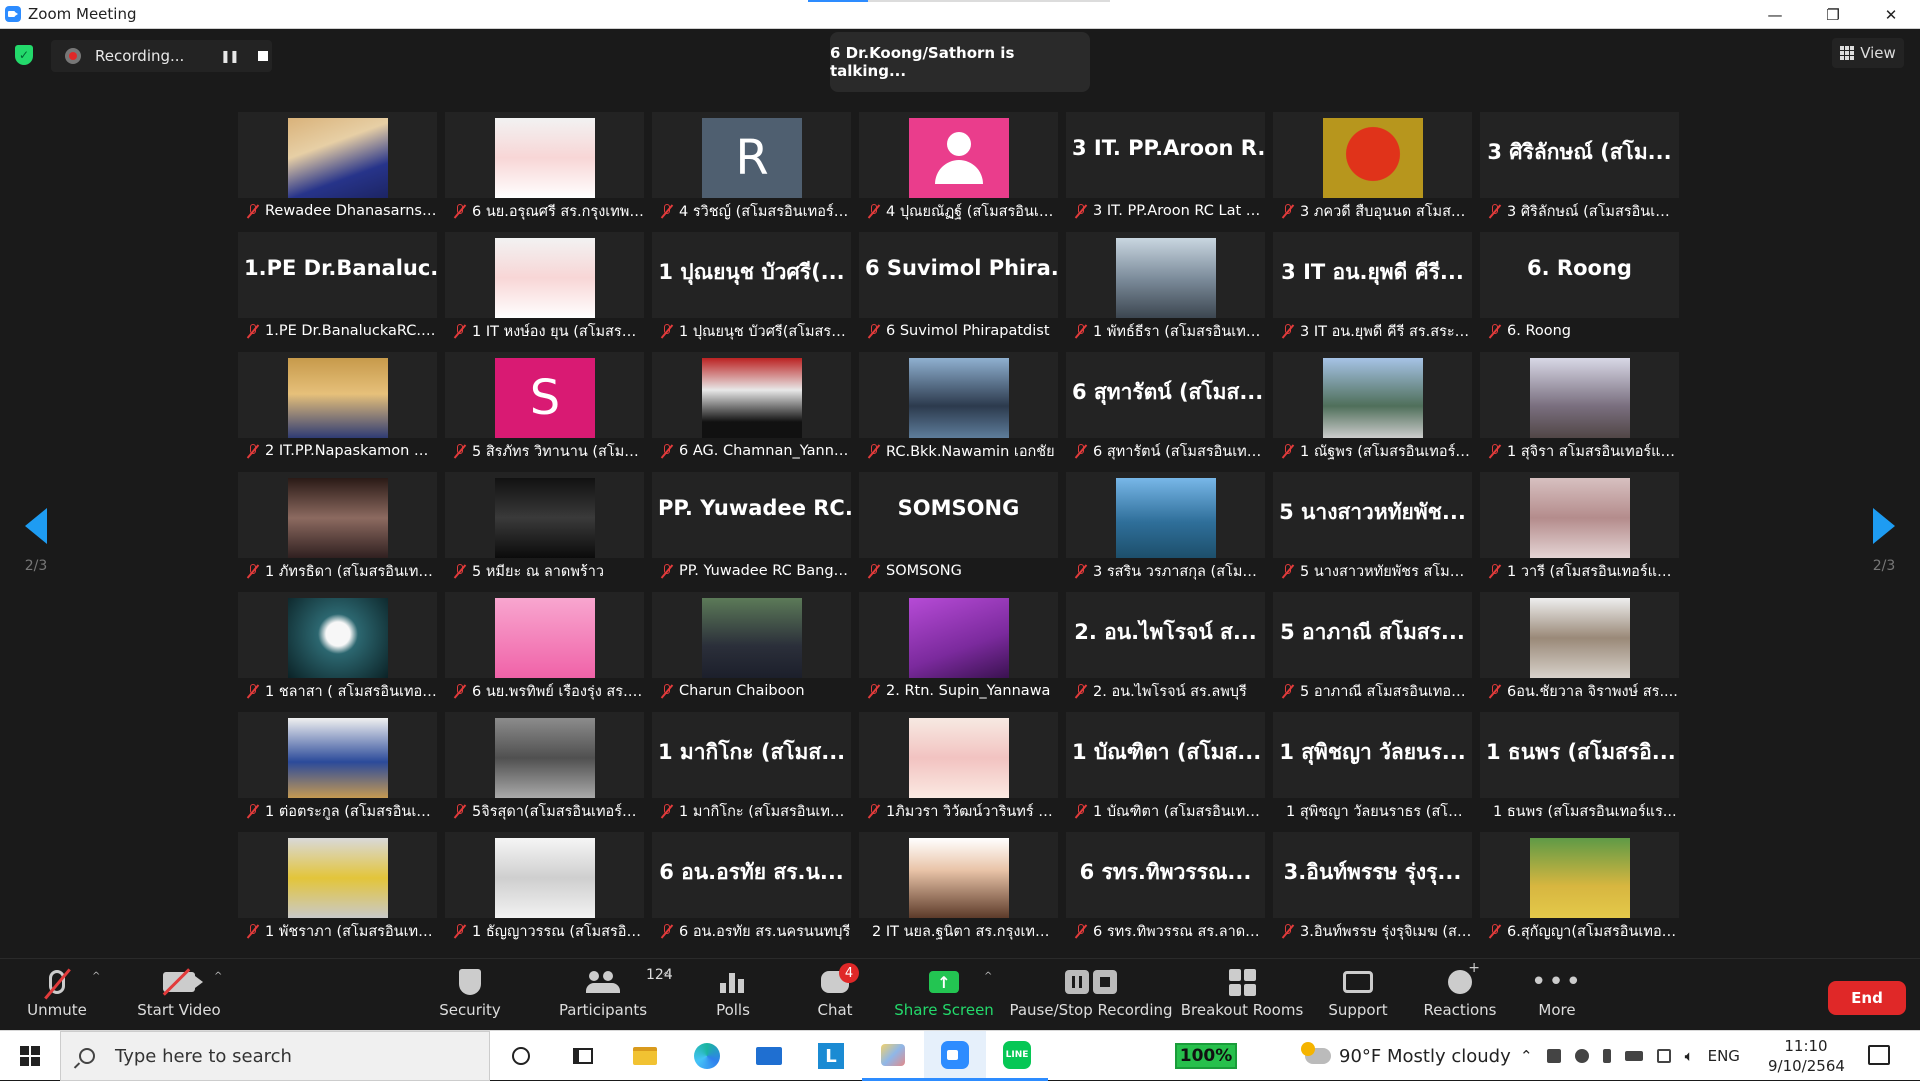  What do you see at coordinates (275, 1056) in the screenshot?
I see `taskbar-search: Type here to search` at bounding box center [275, 1056].